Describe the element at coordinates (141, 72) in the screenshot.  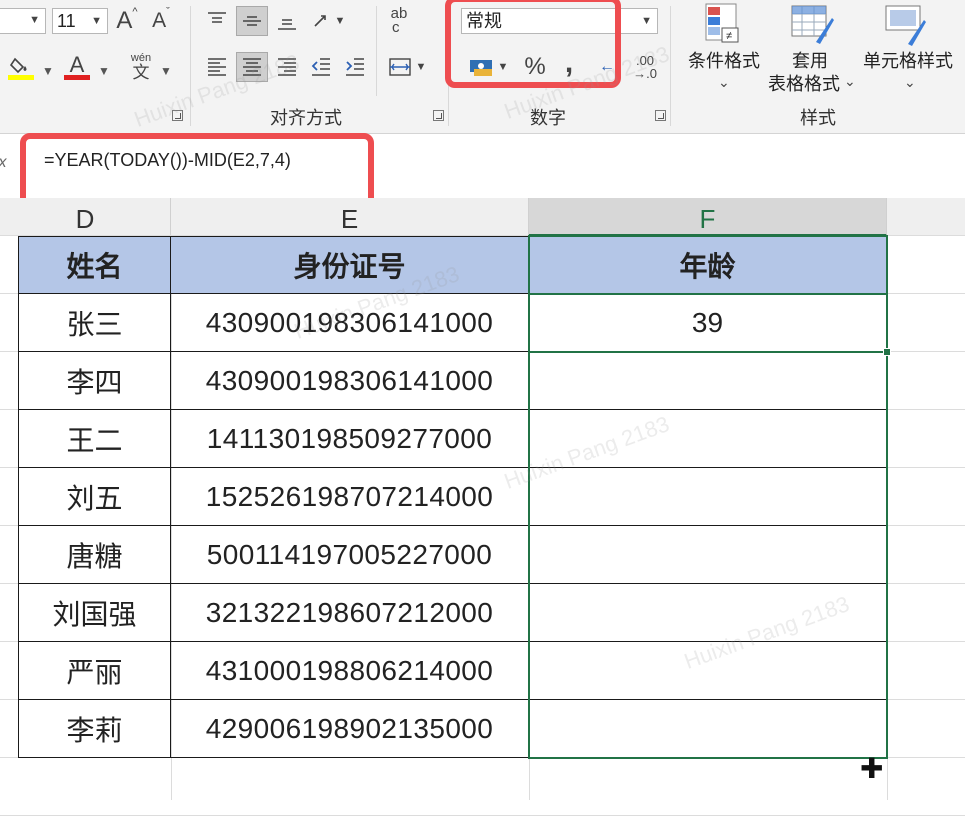
I see `phonetic-bottom: 文` at that location.